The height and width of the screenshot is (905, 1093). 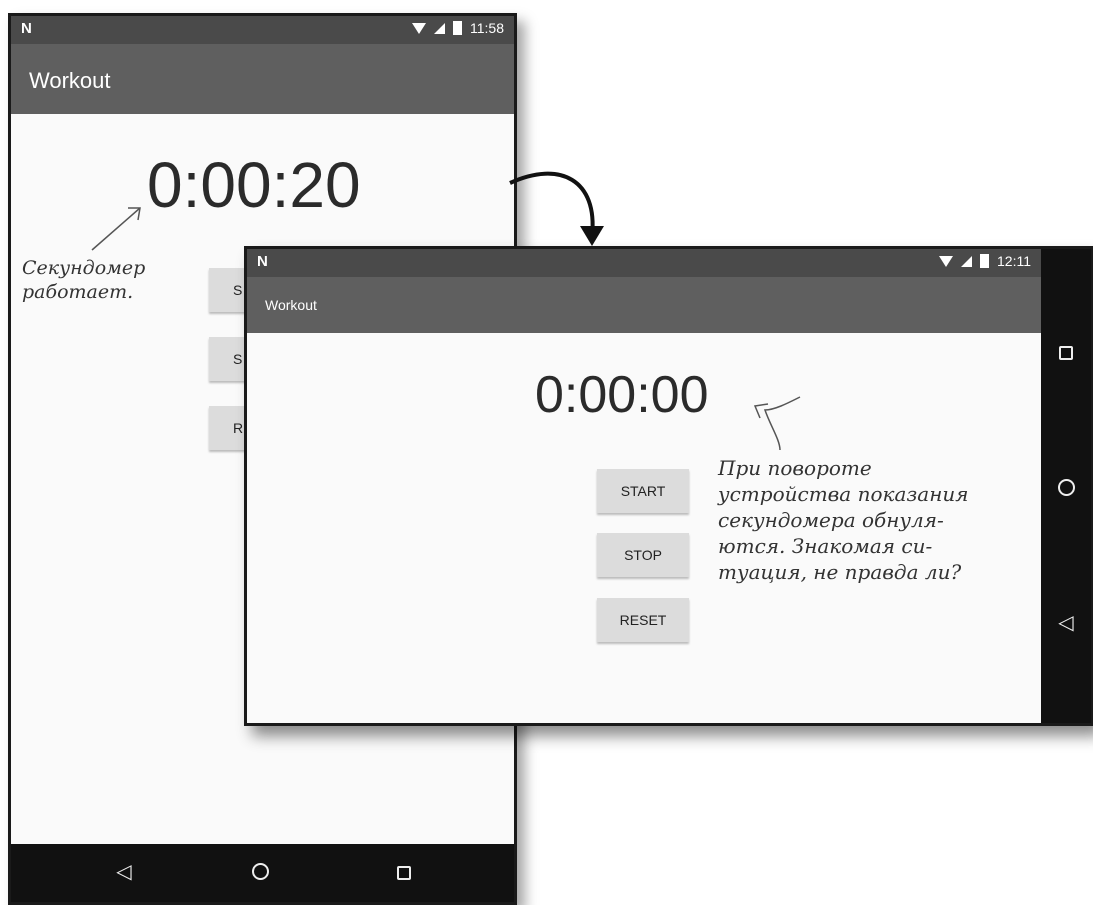 I want to click on status-icons: 11:58, so click(x=458, y=28).